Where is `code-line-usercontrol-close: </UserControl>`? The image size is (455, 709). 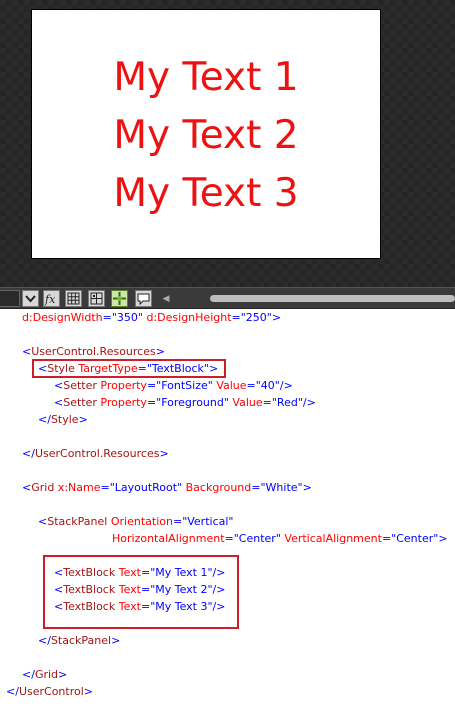 code-line-usercontrol-close: </UserControl> is located at coordinates (49, 691).